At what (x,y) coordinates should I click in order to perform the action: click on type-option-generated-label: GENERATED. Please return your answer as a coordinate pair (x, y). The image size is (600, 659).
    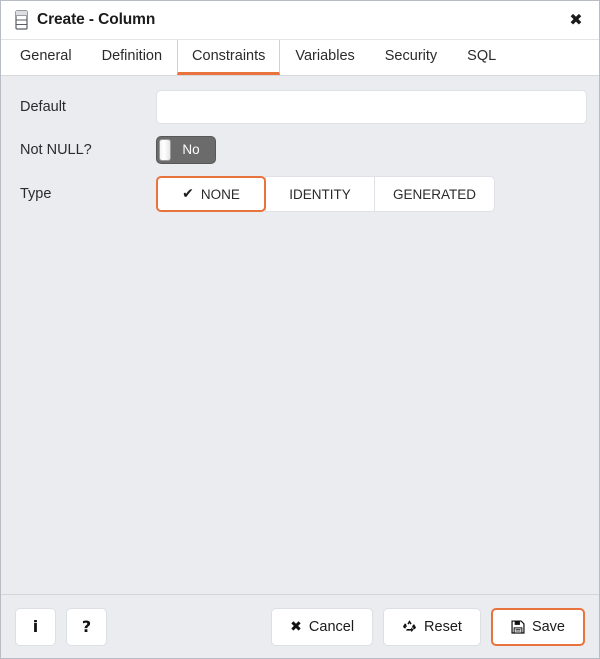
    Looking at the image, I should click on (435, 194).